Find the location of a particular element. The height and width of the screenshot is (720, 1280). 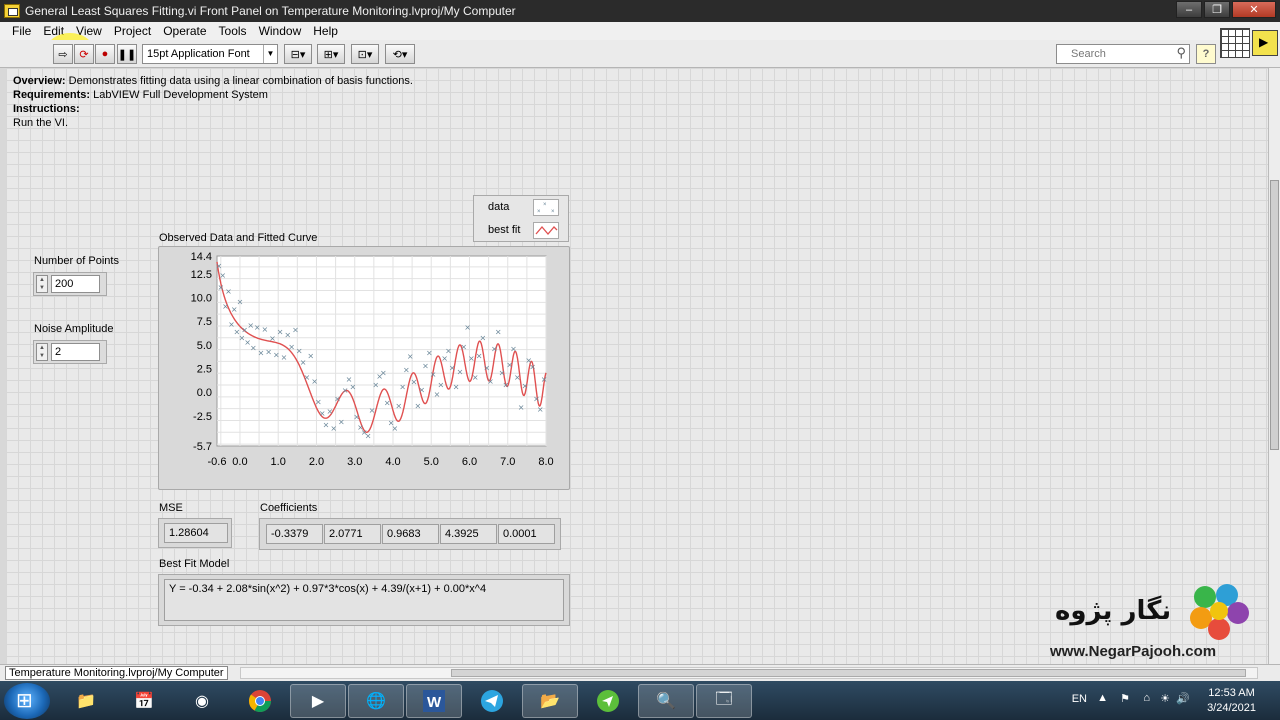

run-arrow-icon: ⇨ is located at coordinates (63, 54).